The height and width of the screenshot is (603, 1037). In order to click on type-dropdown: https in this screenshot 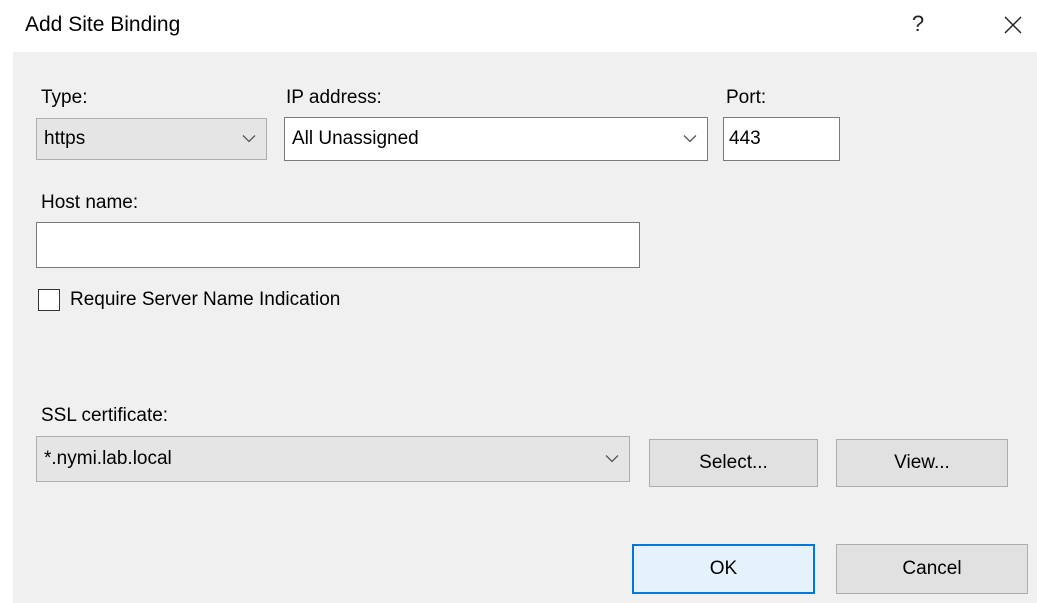, I will do `click(151, 139)`.